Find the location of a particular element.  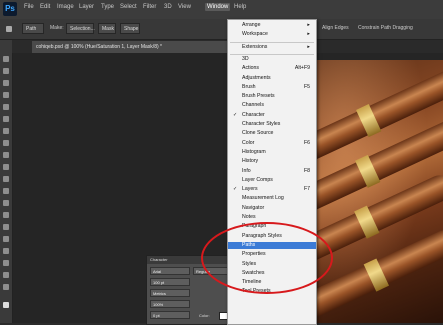

menu-help: Help is located at coordinates (240, 7).